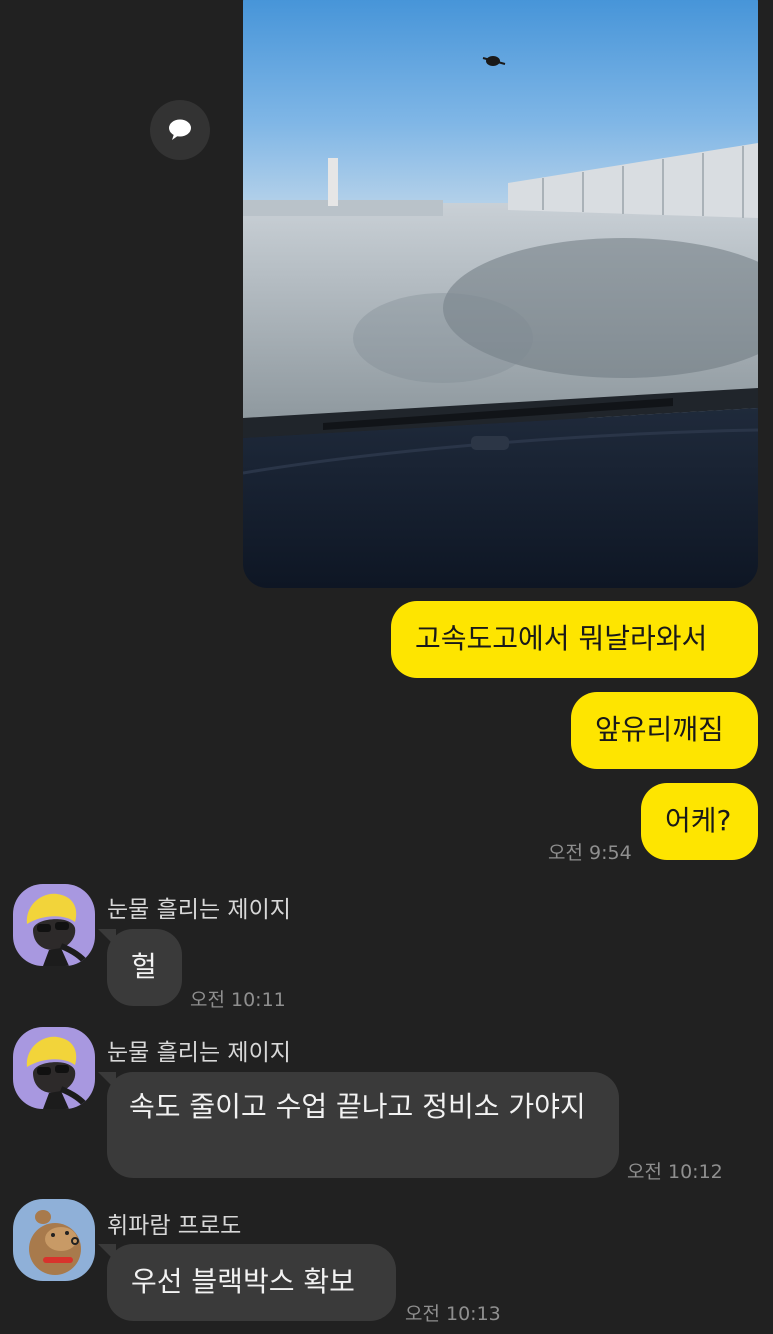  I want to click on sent-message-bubble: 어케?, so click(699, 821).